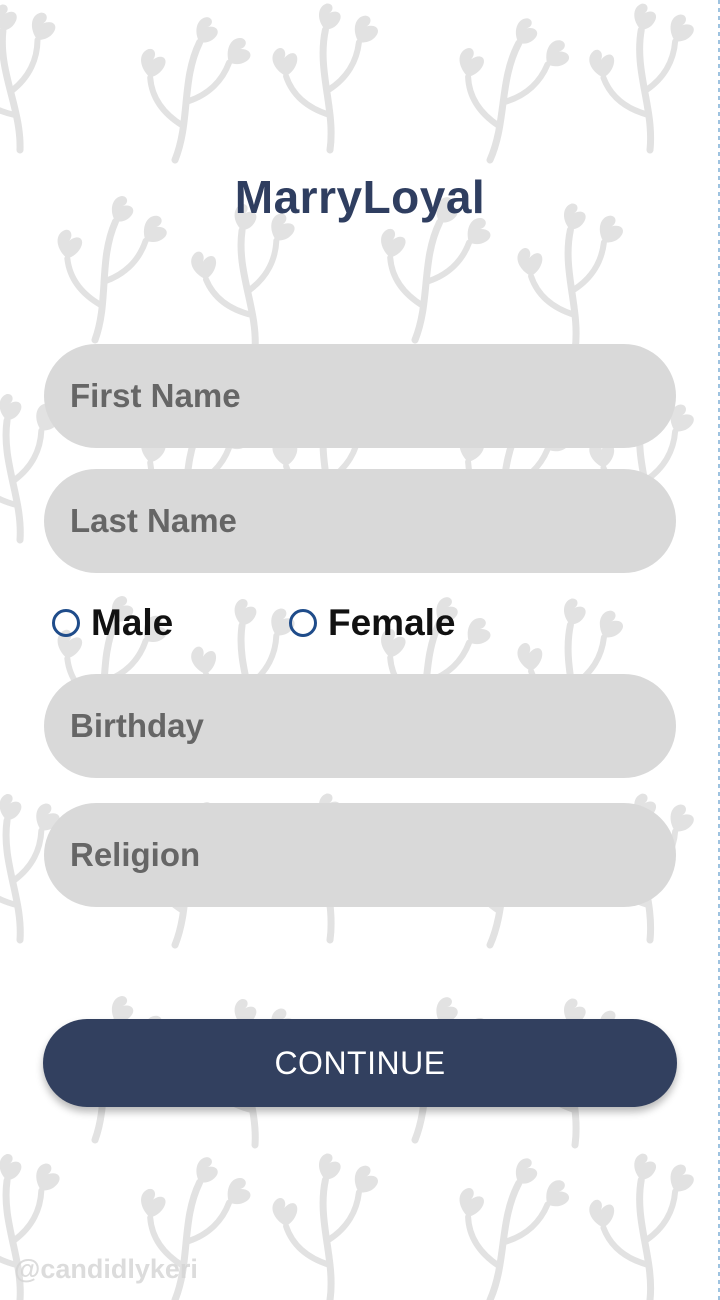 This screenshot has height=1300, width=720. Describe the element at coordinates (360, 1063) in the screenshot. I see `continue-button: CONTINUE` at that location.